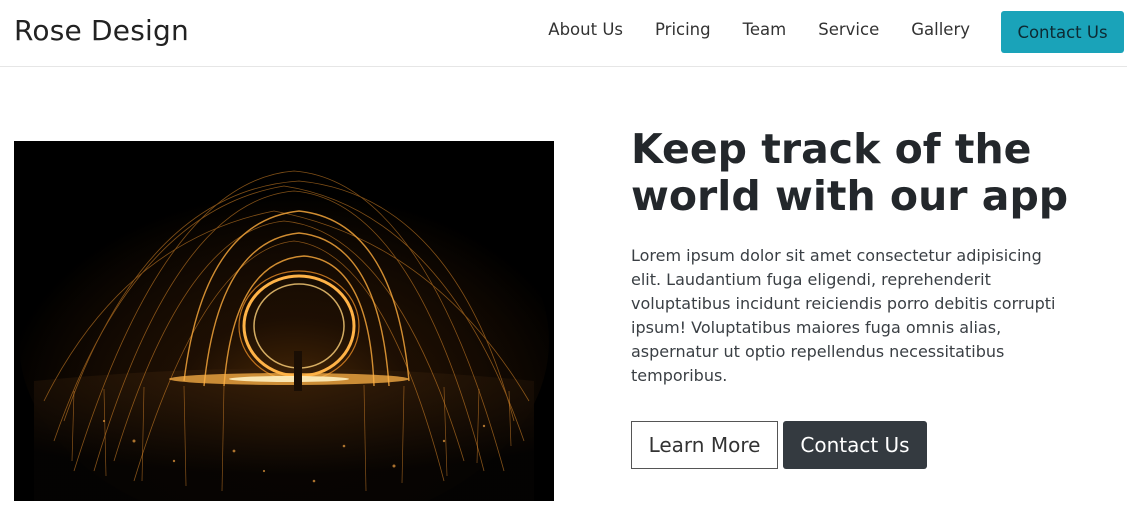  I want to click on nav-contact-button: Contact Us, so click(1062, 32).